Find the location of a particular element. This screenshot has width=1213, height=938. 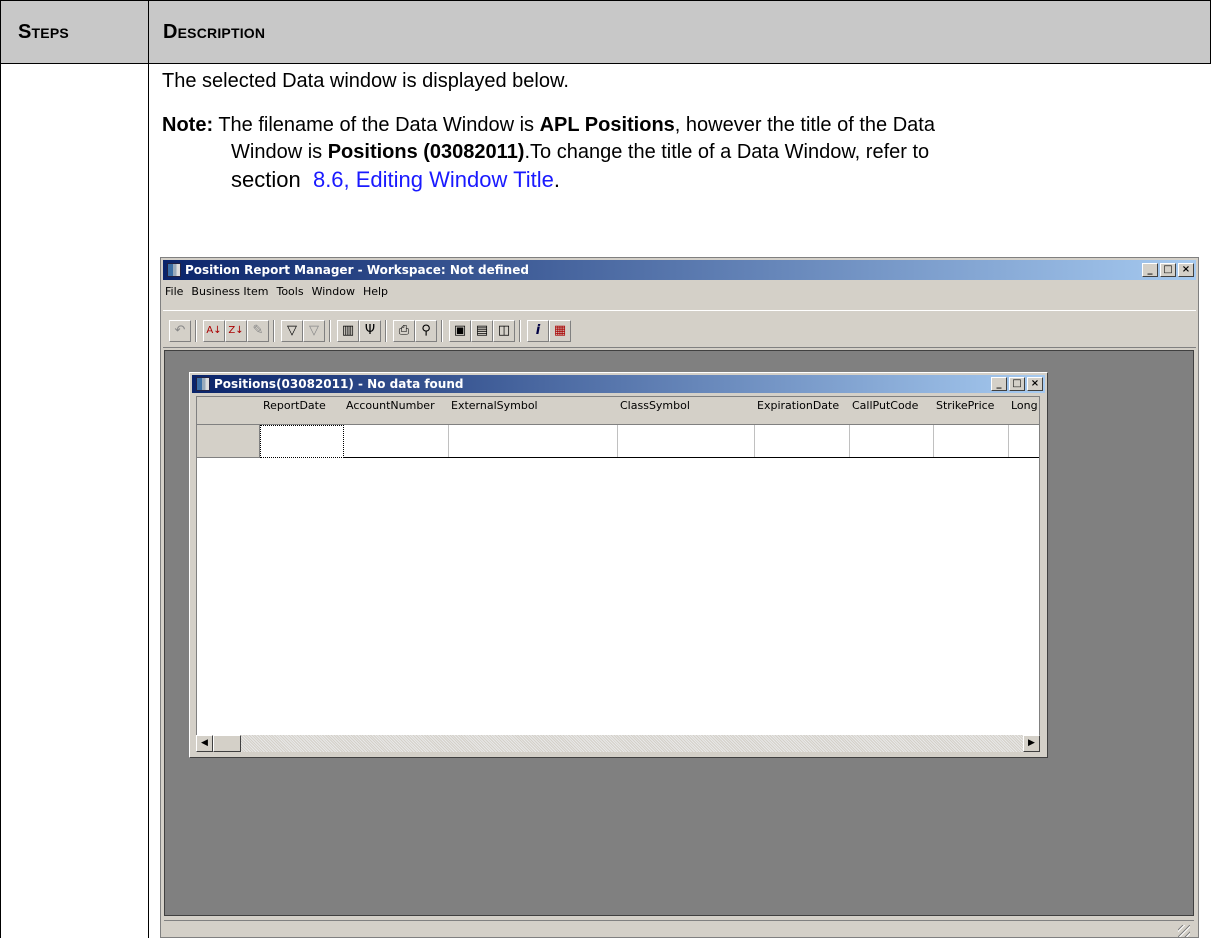

clear-sort-icon: ✎ is located at coordinates (258, 331).